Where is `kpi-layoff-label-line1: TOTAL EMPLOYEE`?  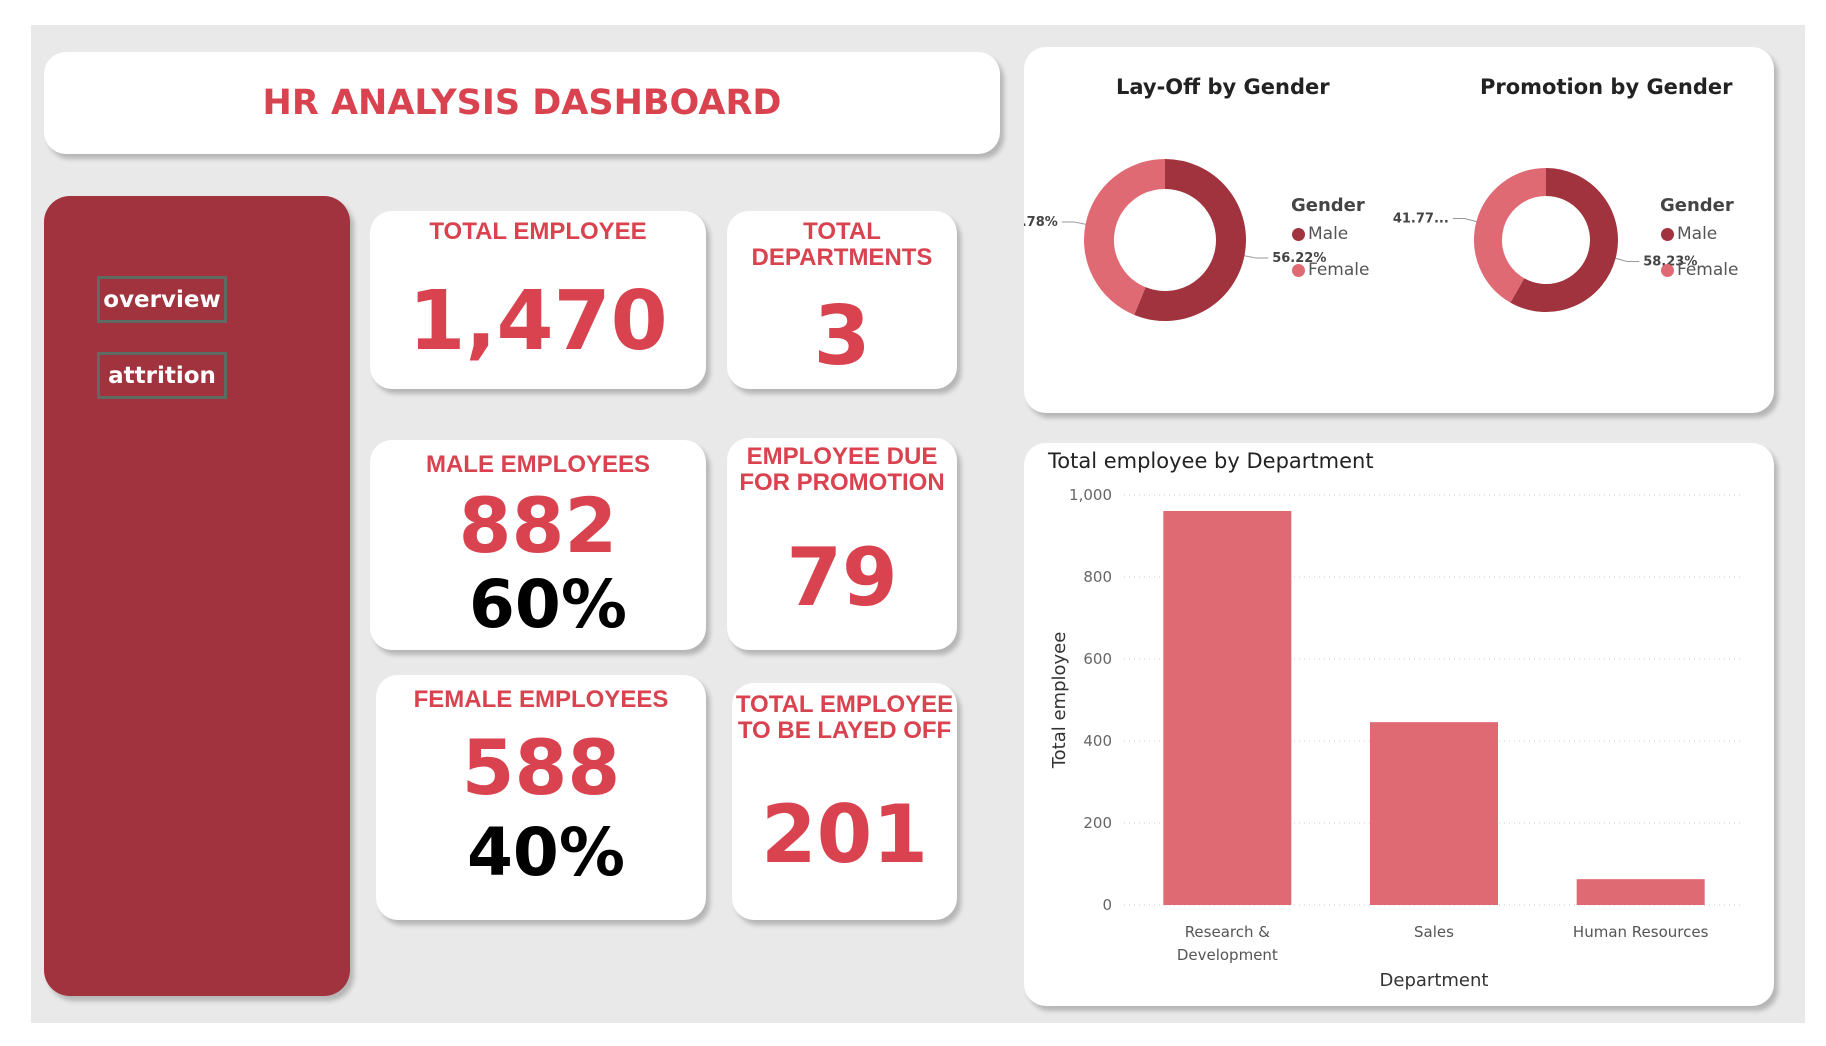 kpi-layoff-label-line1: TOTAL EMPLOYEE is located at coordinates (844, 704).